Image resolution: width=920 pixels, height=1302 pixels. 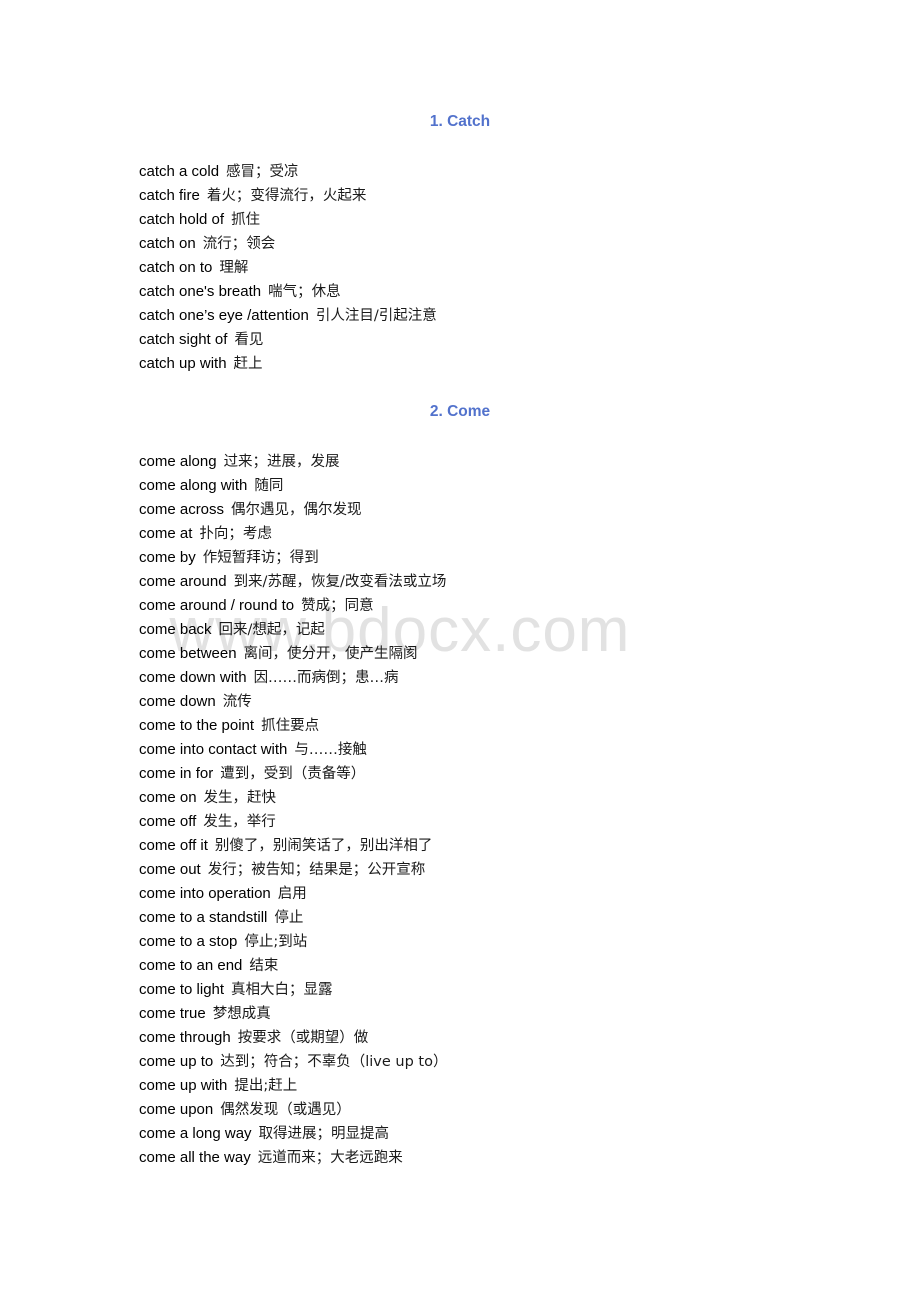 What do you see at coordinates (188, 941) in the screenshot?
I see `phrase-english: come to a stop` at bounding box center [188, 941].